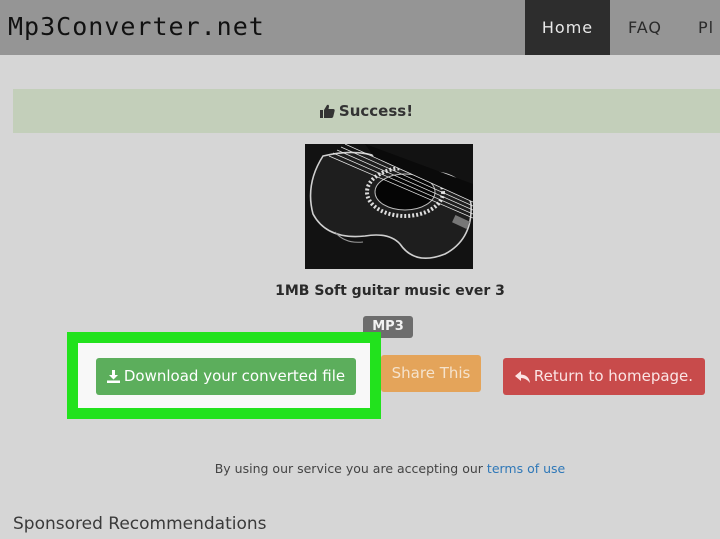 Image resolution: width=720 pixels, height=539 pixels. Describe the element at coordinates (376, 111) in the screenshot. I see `success-text: Success!` at that location.